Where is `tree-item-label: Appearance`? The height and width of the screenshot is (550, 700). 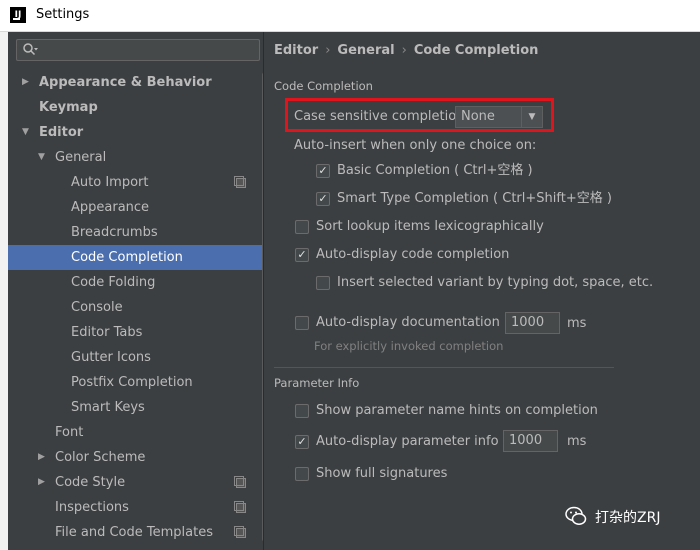
tree-item-label: Appearance is located at coordinates (110, 207).